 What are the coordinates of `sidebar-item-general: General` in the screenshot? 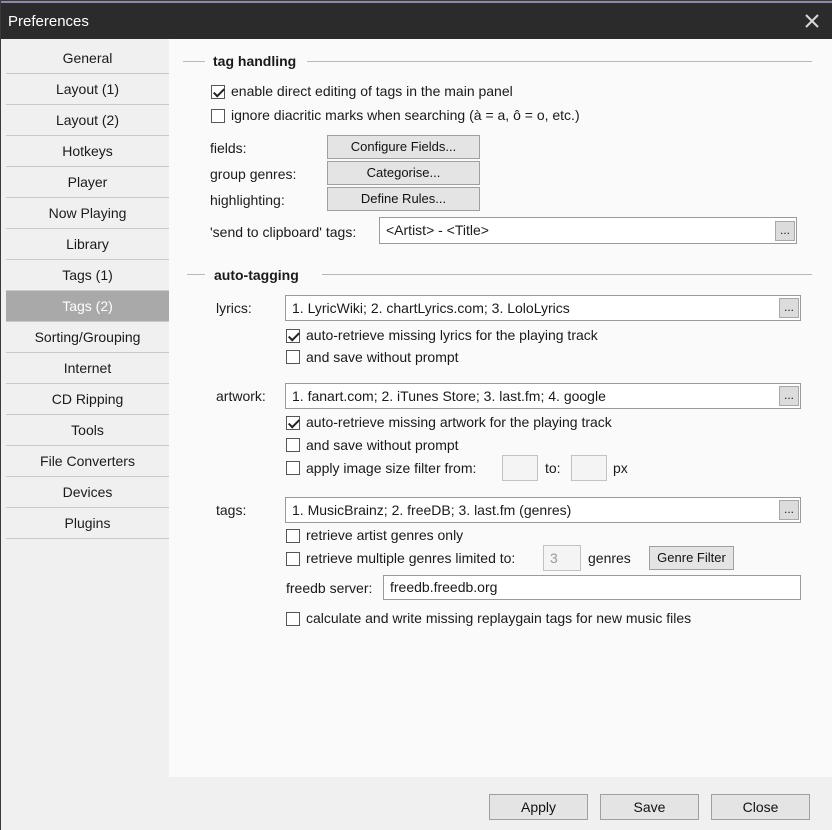 It's located at (87, 58).